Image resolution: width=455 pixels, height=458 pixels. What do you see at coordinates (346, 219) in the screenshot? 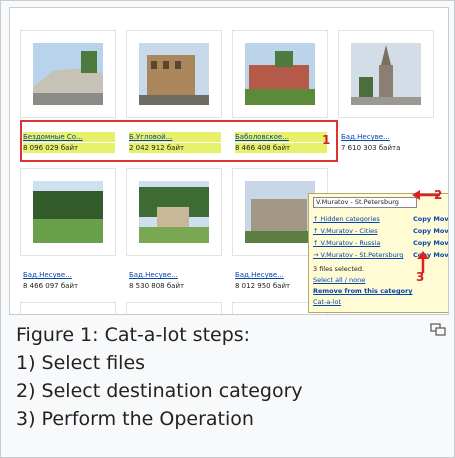
I see `category-link: ↑ Hidden categories` at bounding box center [346, 219].